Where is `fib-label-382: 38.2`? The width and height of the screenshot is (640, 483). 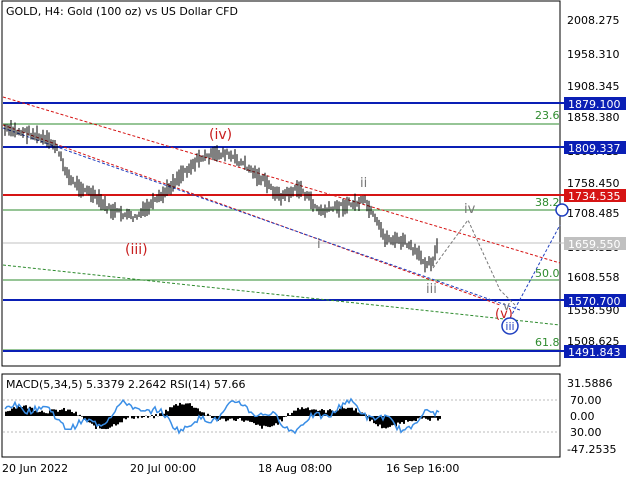 fib-label-382: 38.2 is located at coordinates (547, 202).